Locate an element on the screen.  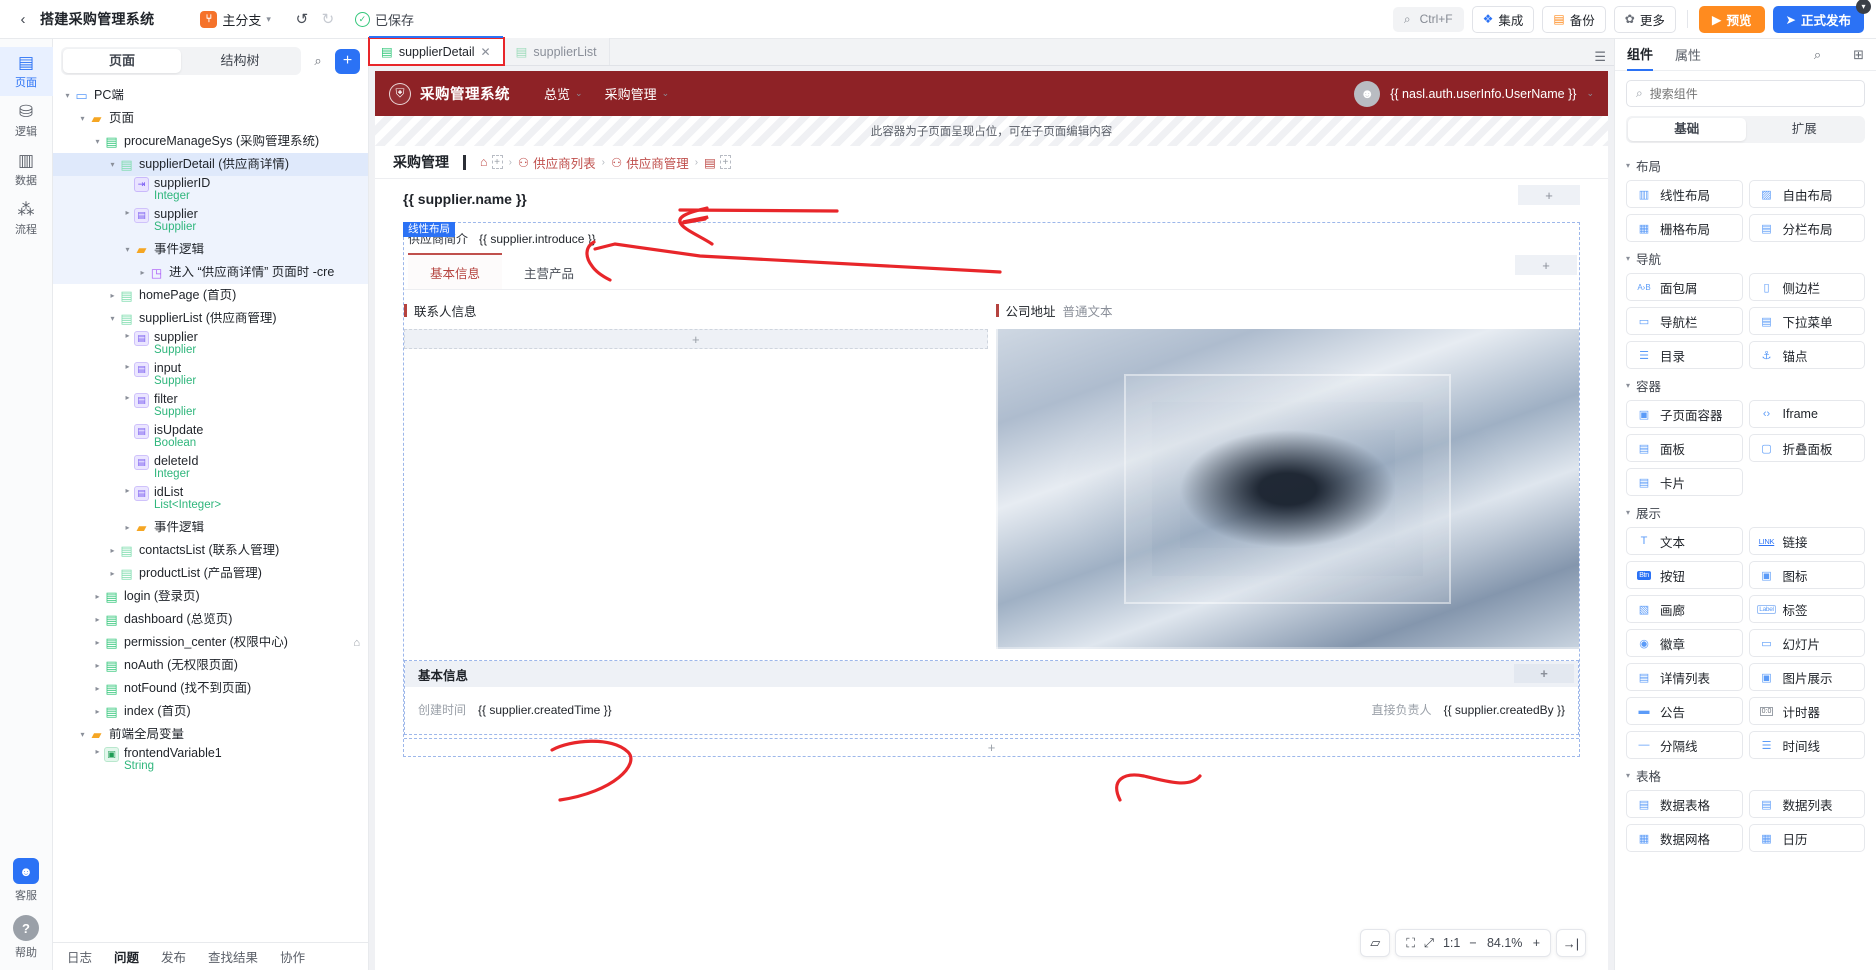
global-search-button: ⌕ Ctrl+F is located at coordinates (1428, 19).